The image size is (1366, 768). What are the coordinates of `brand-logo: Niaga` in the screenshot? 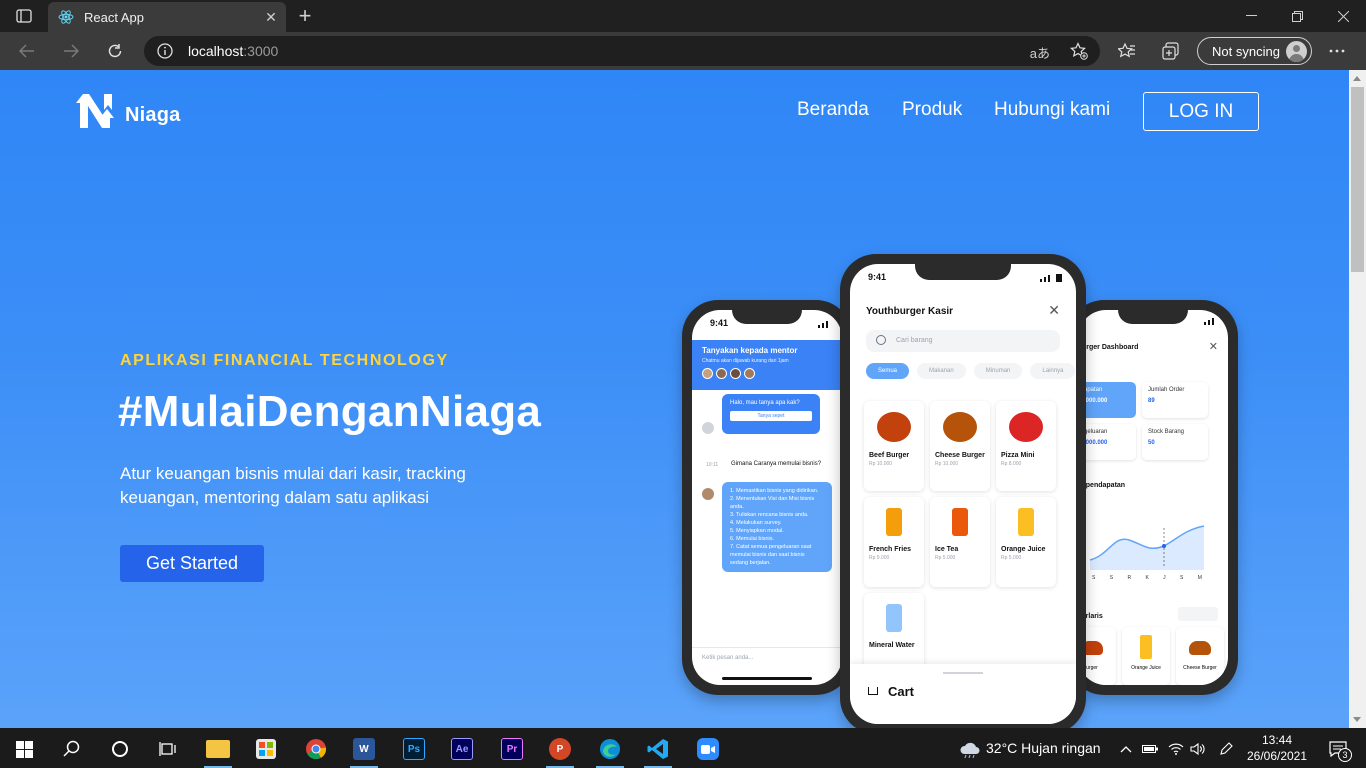 It's located at (127, 111).